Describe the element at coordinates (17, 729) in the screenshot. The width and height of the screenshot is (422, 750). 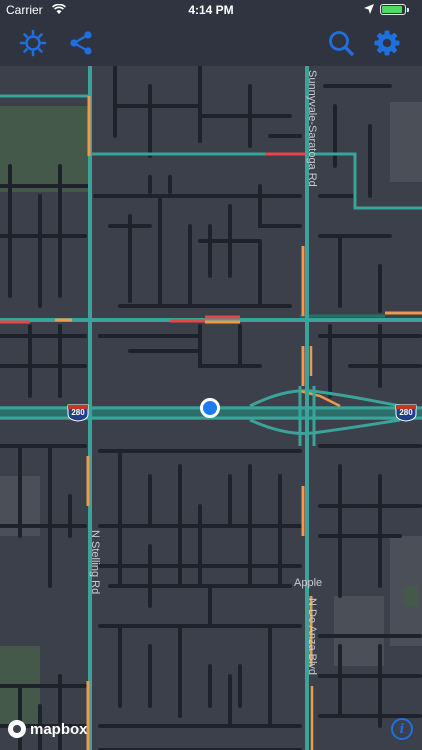
I see `mapbox-mark-icon` at that location.